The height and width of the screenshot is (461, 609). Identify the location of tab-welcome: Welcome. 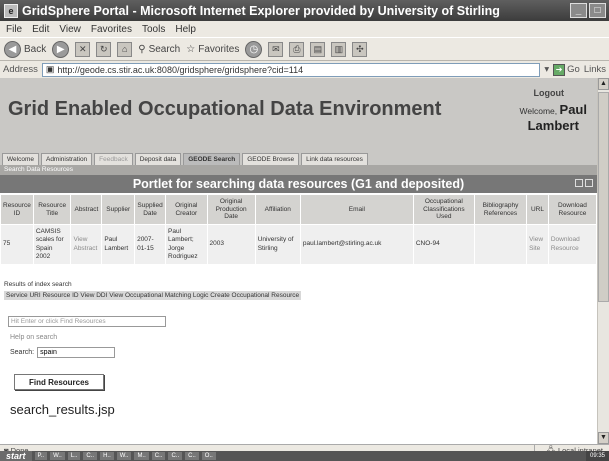
(20, 159).